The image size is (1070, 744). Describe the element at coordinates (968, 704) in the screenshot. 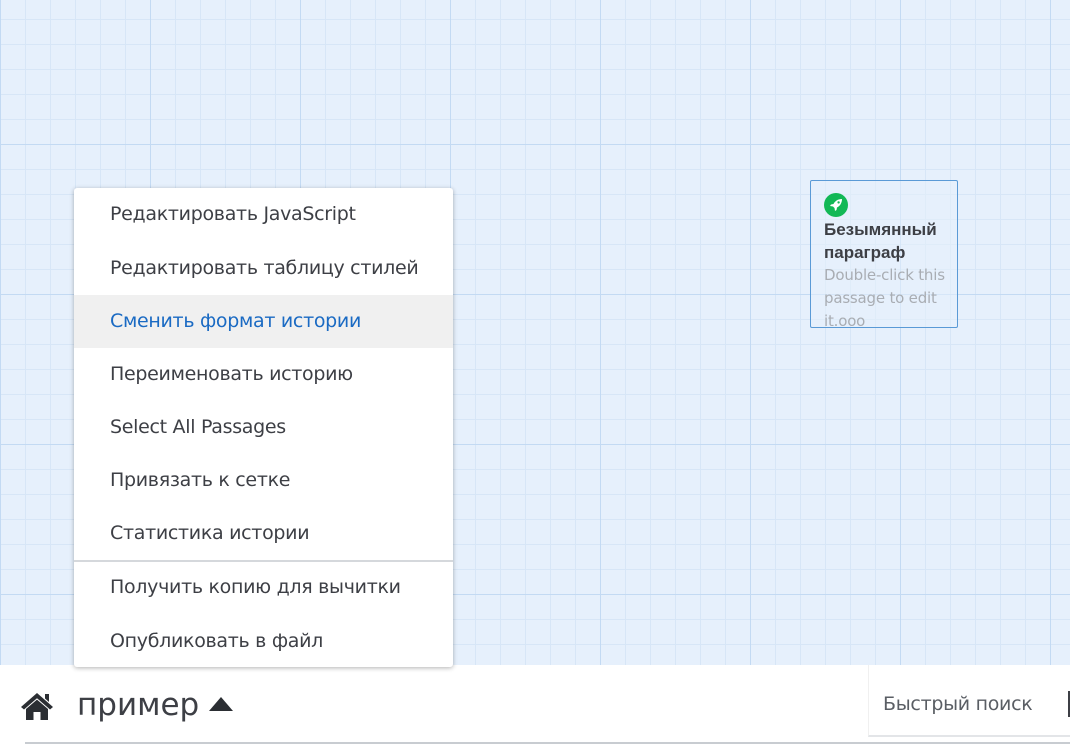

I see `quick-search-input` at that location.